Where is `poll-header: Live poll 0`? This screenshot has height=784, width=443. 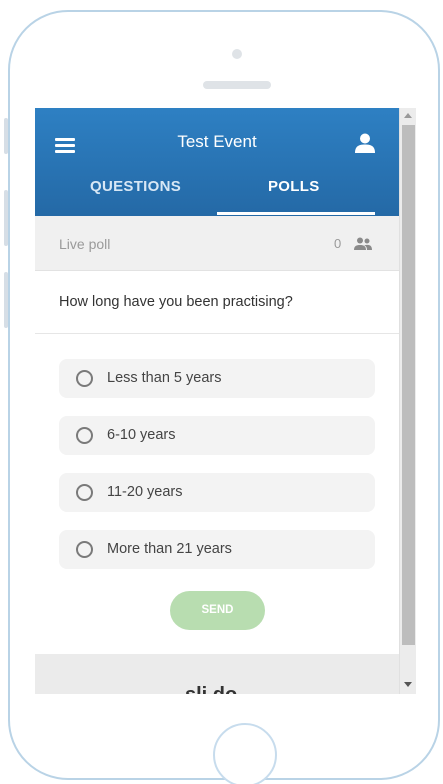
poll-header: Live poll 0 is located at coordinates (217, 243).